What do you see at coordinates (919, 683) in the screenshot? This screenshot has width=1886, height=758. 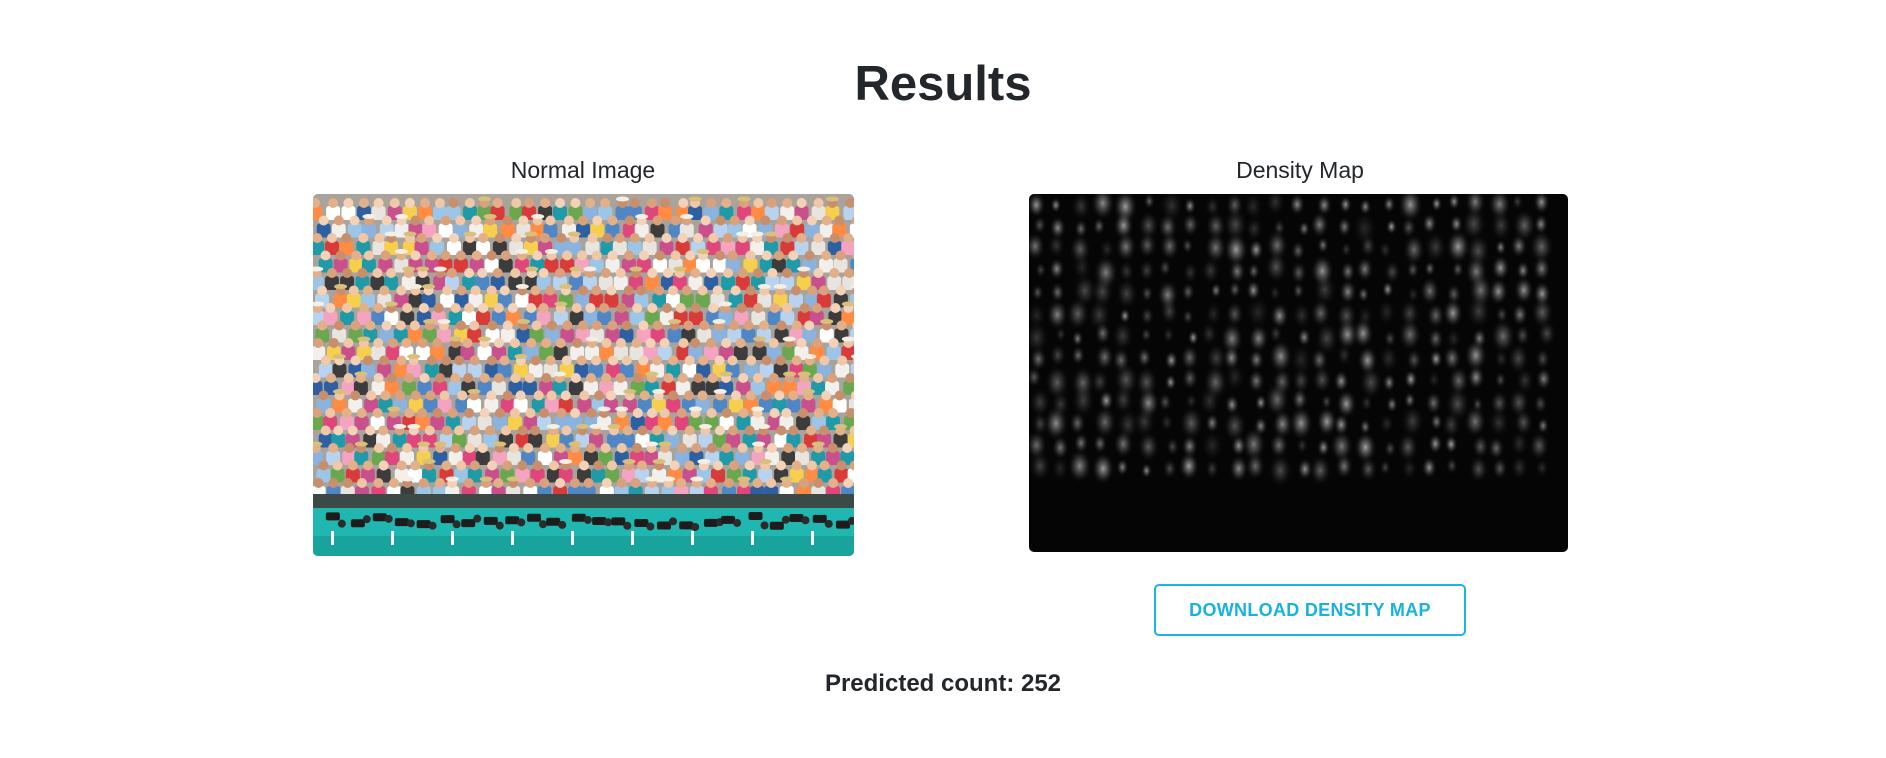 I see `predicted-count-label: Predicted count:` at bounding box center [919, 683].